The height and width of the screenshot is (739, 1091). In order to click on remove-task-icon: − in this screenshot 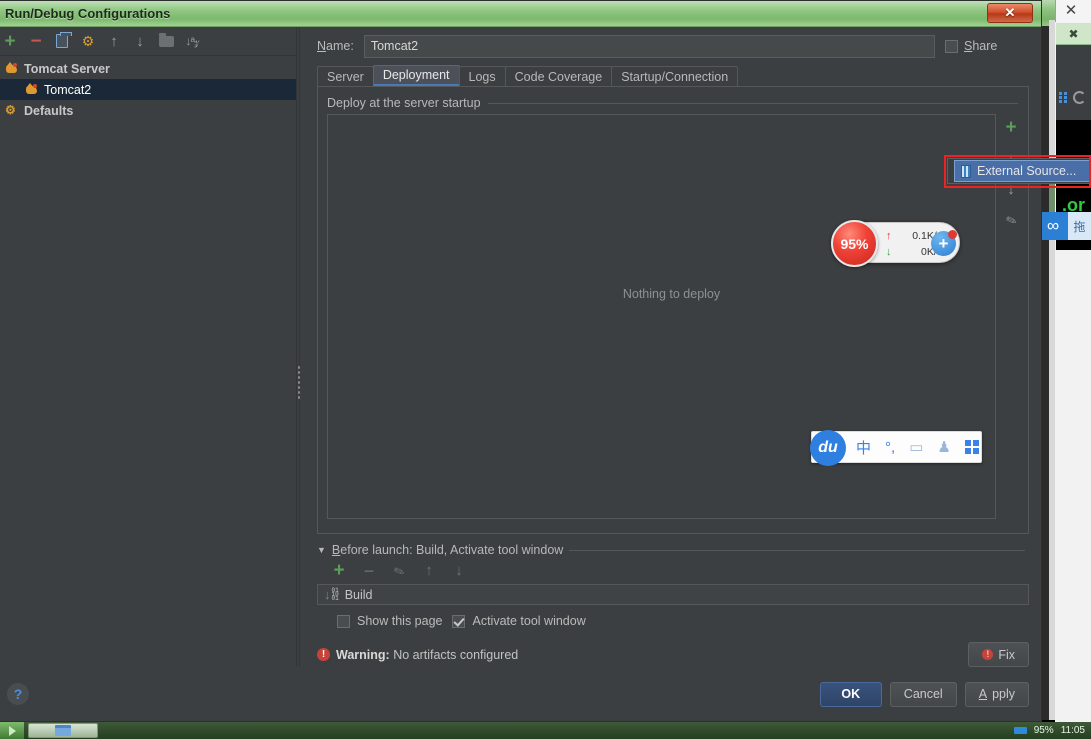, I will do `click(369, 571)`.